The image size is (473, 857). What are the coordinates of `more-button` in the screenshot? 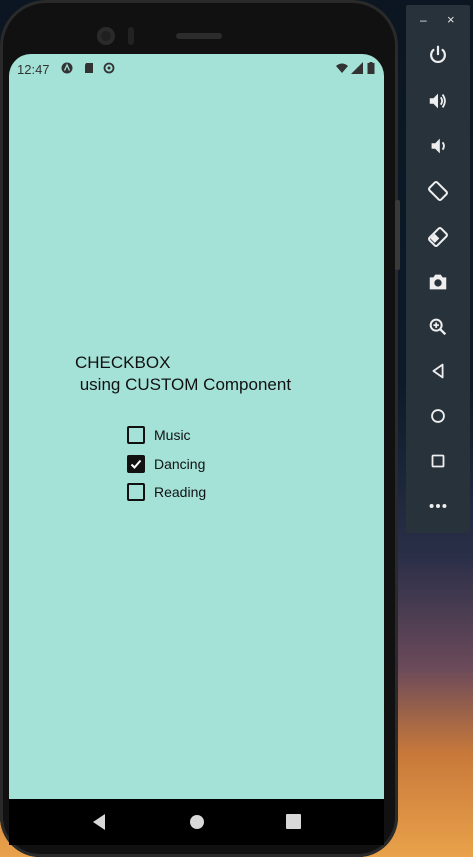 It's located at (438, 506).